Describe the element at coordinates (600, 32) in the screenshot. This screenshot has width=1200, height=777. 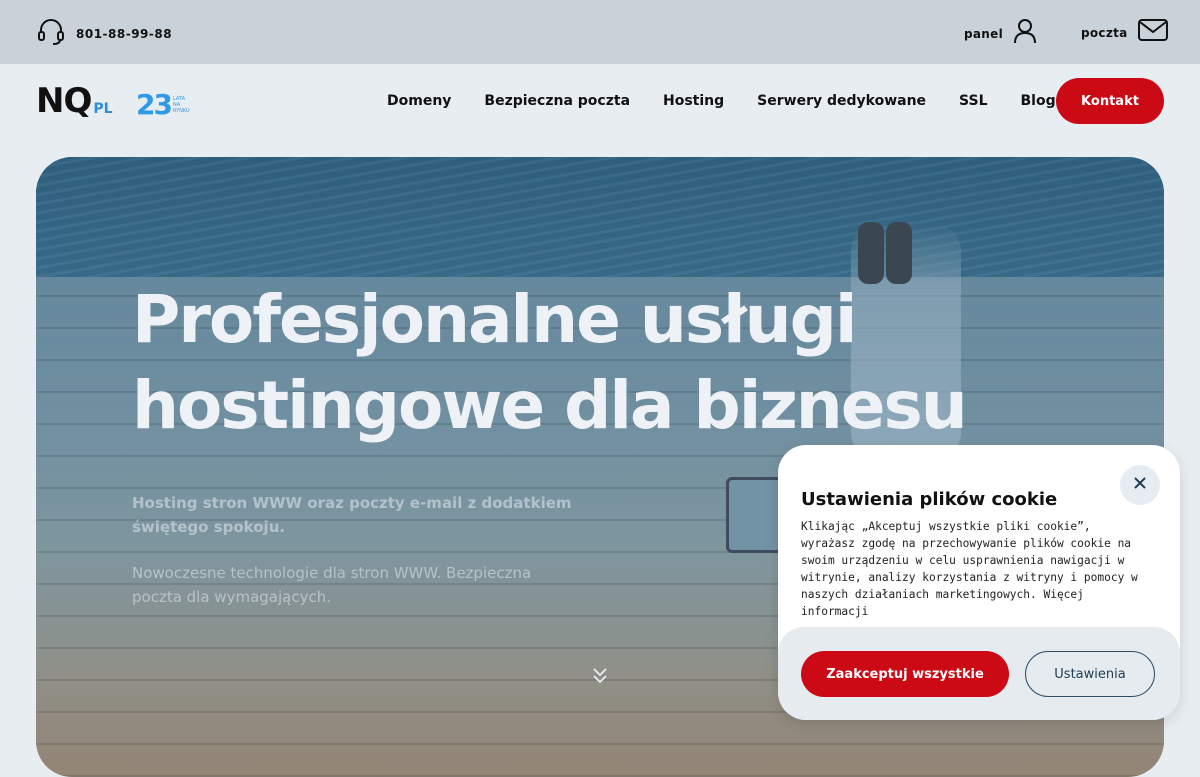
I see `top-bar: 801-88-99-88 panel poczta` at that location.